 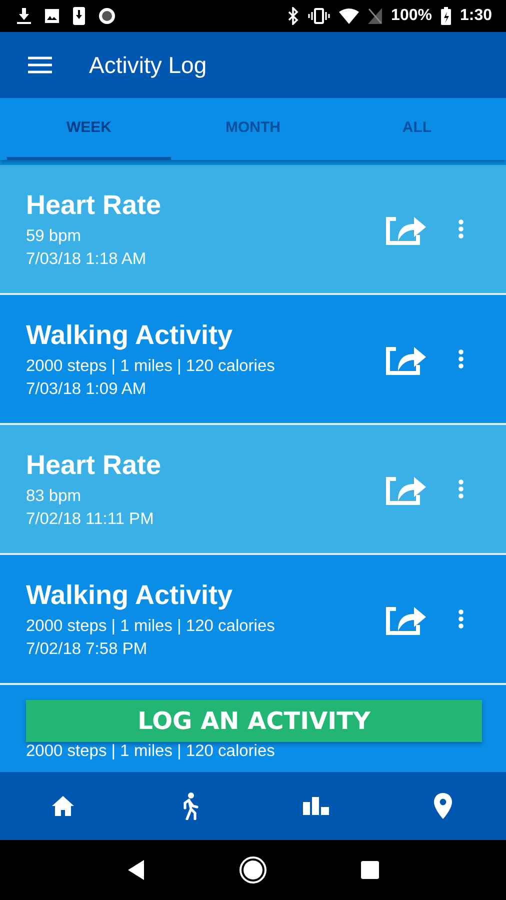 I want to click on app-title: Activity Log, so click(x=148, y=65).